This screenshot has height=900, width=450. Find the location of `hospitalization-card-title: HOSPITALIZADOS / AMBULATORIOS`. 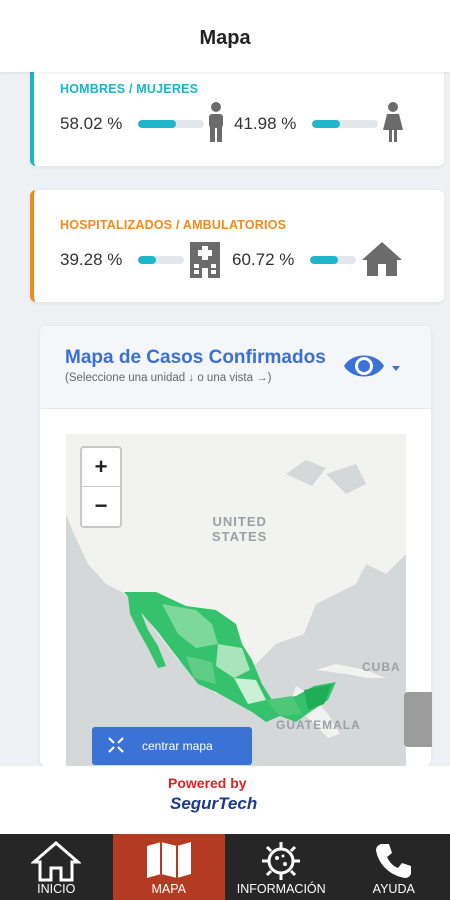

hospitalization-card-title: HOSPITALIZADOS / AMBULATORIOS is located at coordinates (173, 225).